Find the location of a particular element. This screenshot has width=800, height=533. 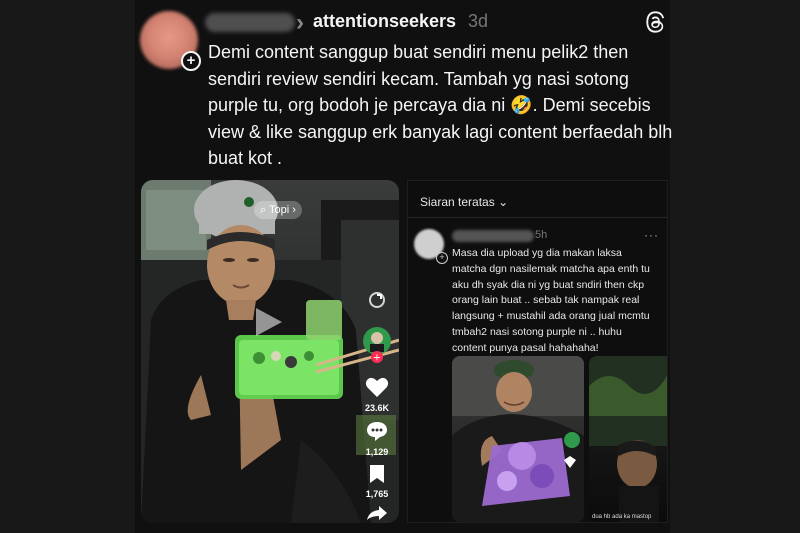

sort-dropdown: Siaran teratas ⌄ is located at coordinates (464, 202).